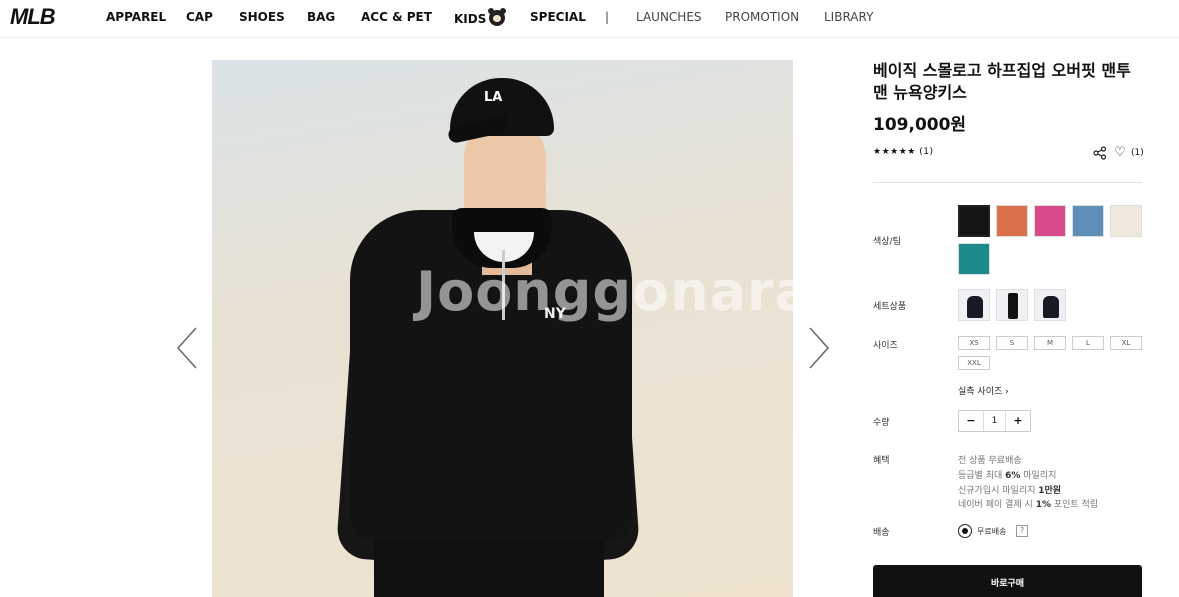 Image resolution: width=1179 pixels, height=597 pixels. What do you see at coordinates (887, 242) in the screenshot?
I see `color-label: 색상/팀` at bounding box center [887, 242].